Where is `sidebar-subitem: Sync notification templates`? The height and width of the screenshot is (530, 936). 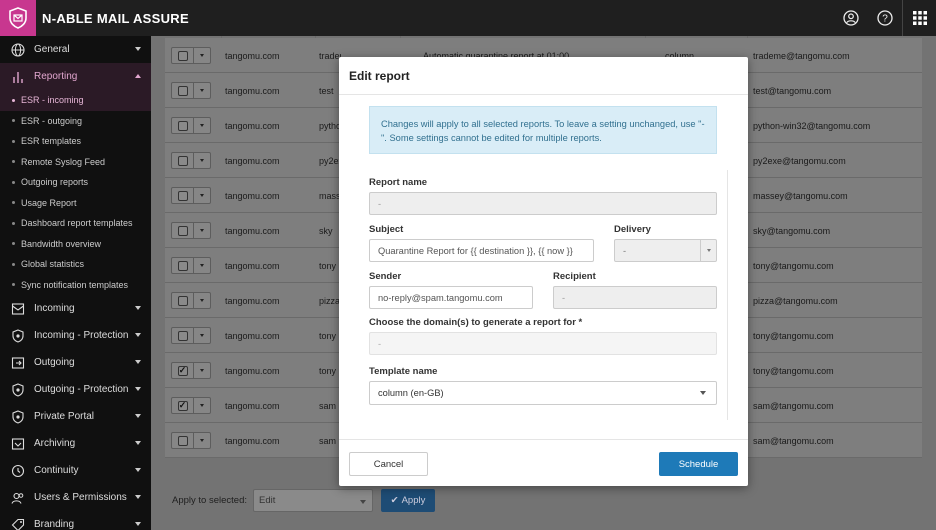
sidebar-subitem: Sync notification templates is located at coordinates (75, 285).